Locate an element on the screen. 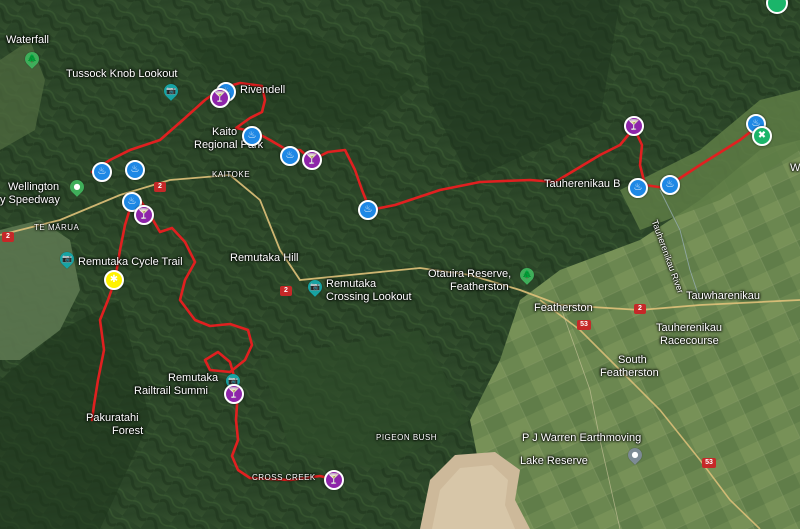 The image size is (800, 529). label-pakuratahi-forest-1: Pakuratahi is located at coordinates (112, 418).